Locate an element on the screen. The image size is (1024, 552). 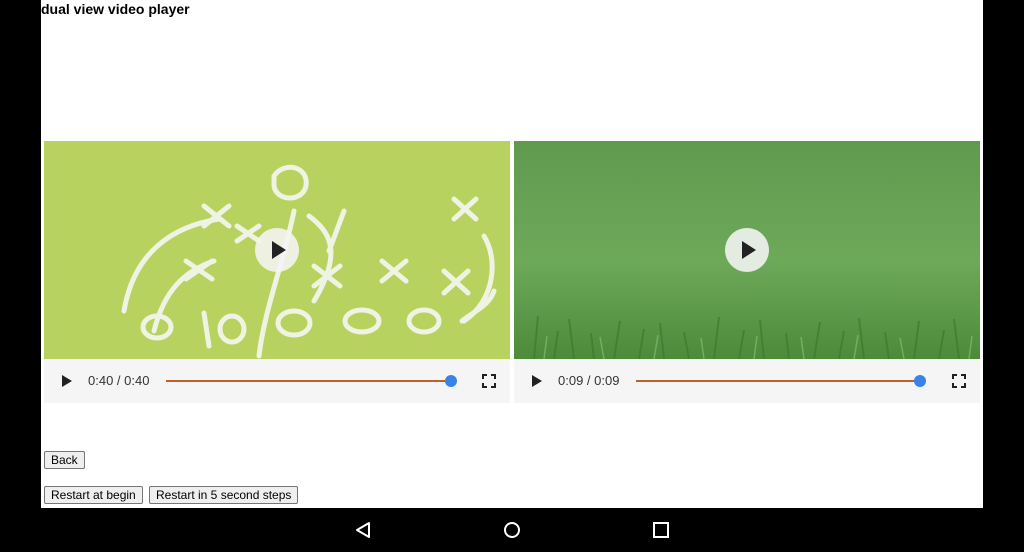
home-icon is located at coordinates (512, 530).